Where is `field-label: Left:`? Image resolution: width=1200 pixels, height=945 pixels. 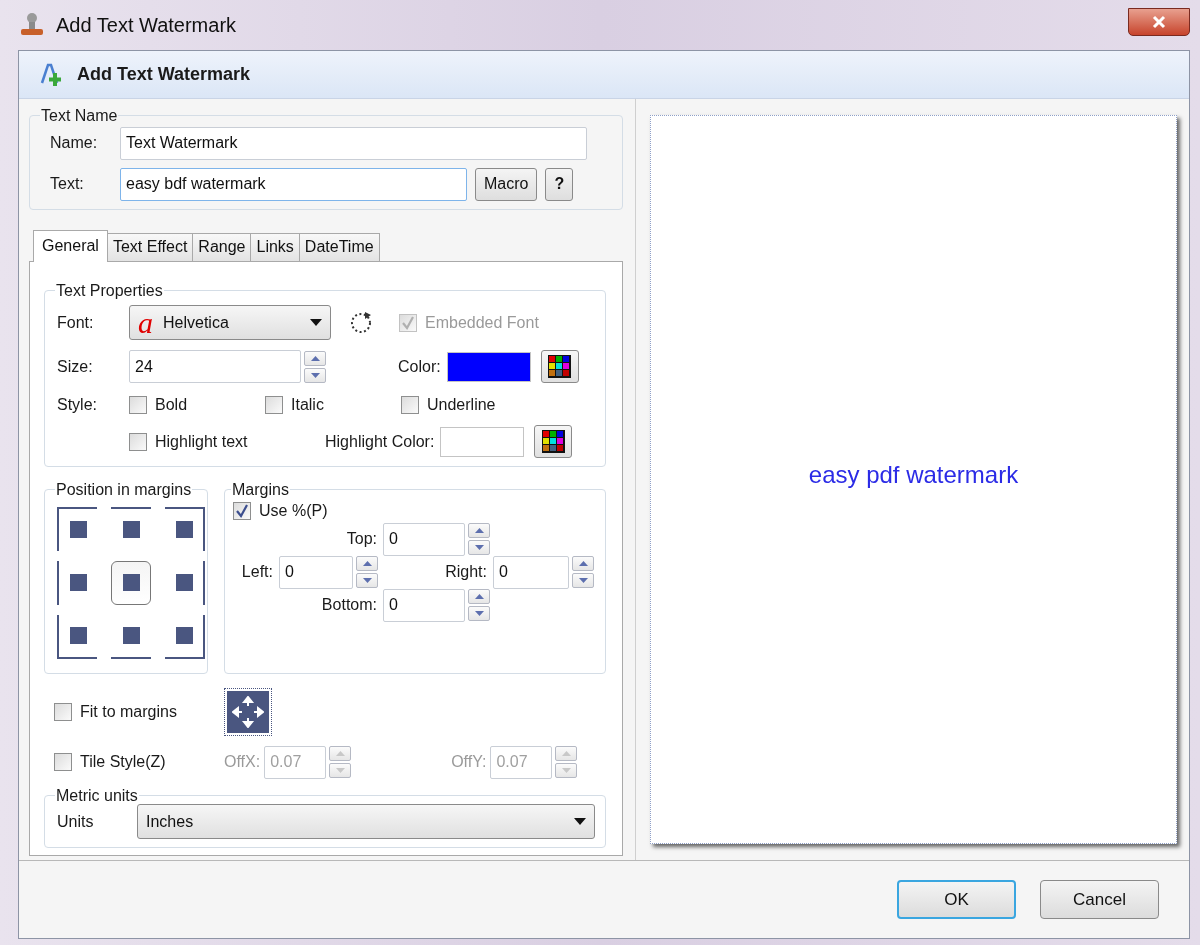
field-label: Left: is located at coordinates (257, 572).